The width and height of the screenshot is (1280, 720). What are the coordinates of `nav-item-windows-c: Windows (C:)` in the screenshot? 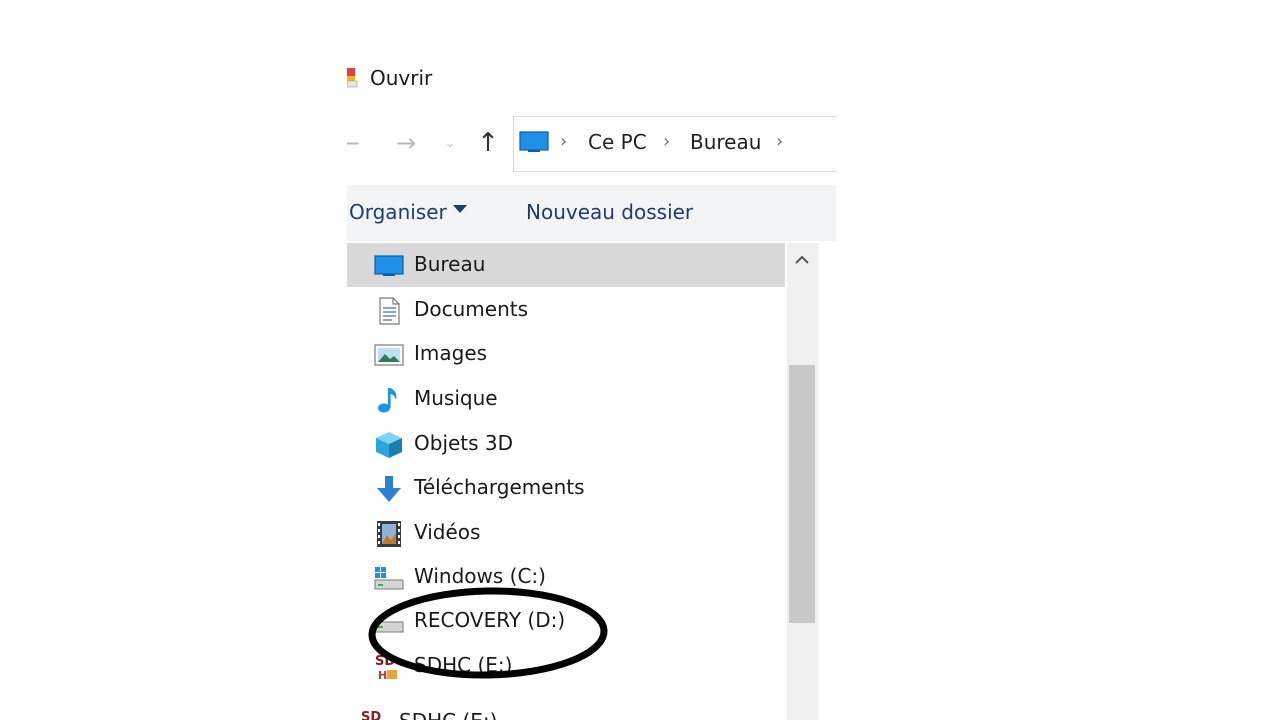 It's located at (566, 577).